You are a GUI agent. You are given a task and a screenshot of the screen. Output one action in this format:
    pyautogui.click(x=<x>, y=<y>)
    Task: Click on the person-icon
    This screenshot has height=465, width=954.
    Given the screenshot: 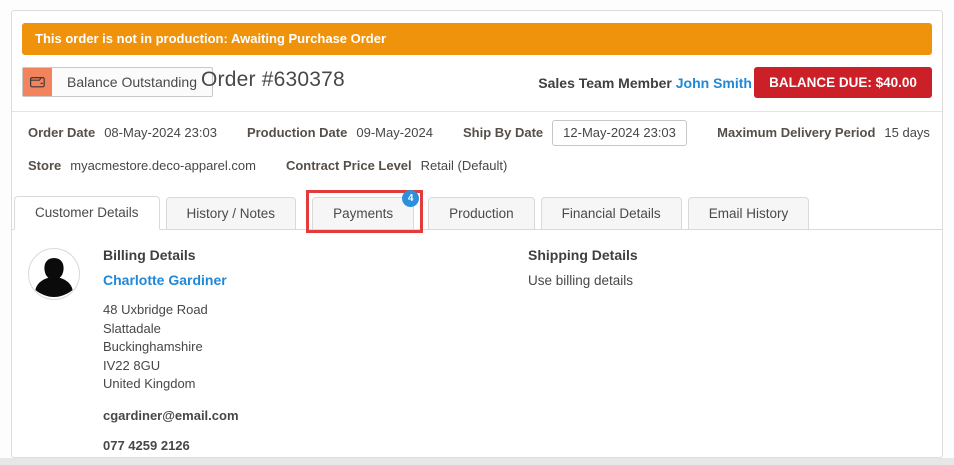 What is the action you would take?
    pyautogui.click(x=54, y=277)
    